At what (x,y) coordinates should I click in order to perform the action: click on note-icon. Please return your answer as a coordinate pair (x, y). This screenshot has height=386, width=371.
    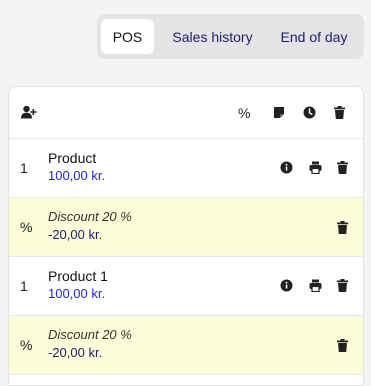
    Looking at the image, I should click on (279, 112).